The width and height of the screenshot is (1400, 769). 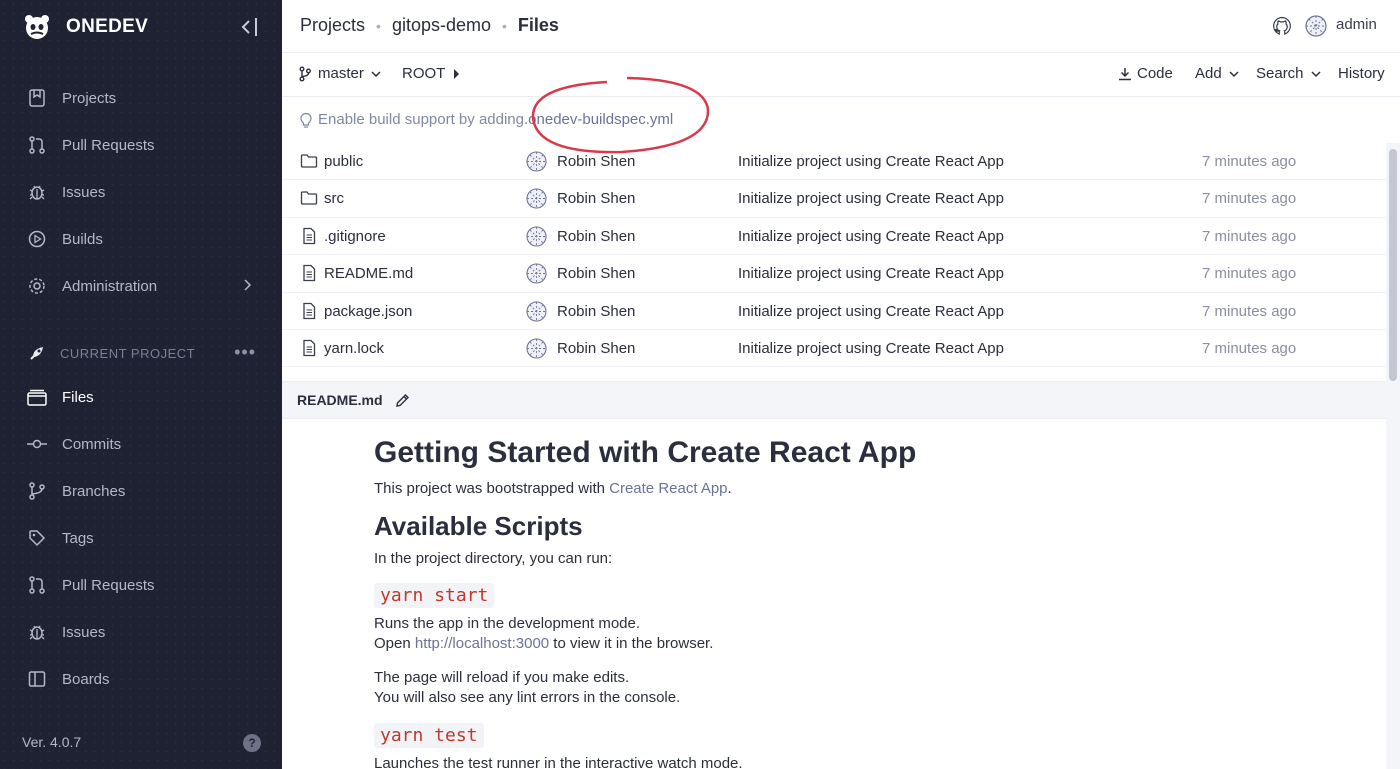 I want to click on bug-icon, so click(x=37, y=632).